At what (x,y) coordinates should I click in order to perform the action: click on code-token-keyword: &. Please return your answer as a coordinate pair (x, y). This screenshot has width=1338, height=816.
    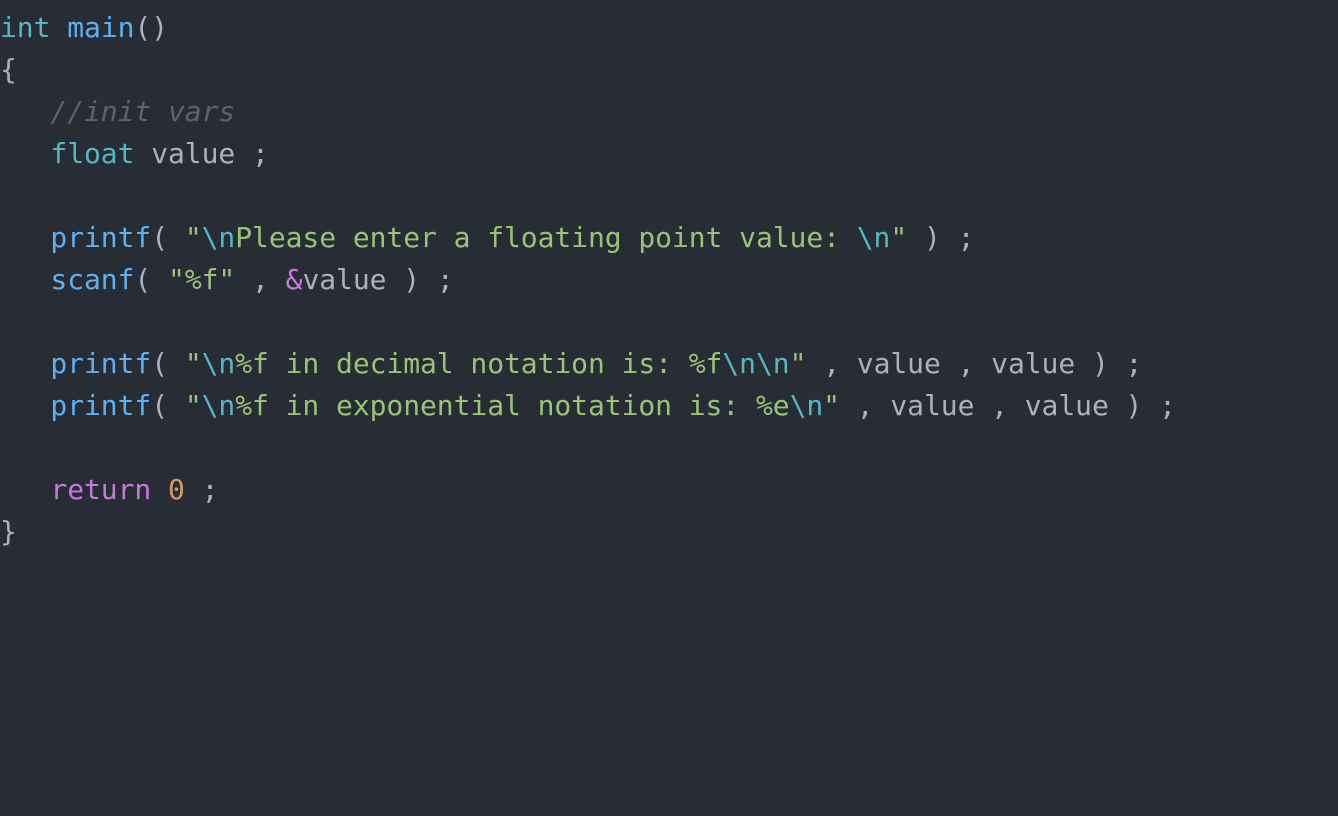
    Looking at the image, I should click on (294, 279).